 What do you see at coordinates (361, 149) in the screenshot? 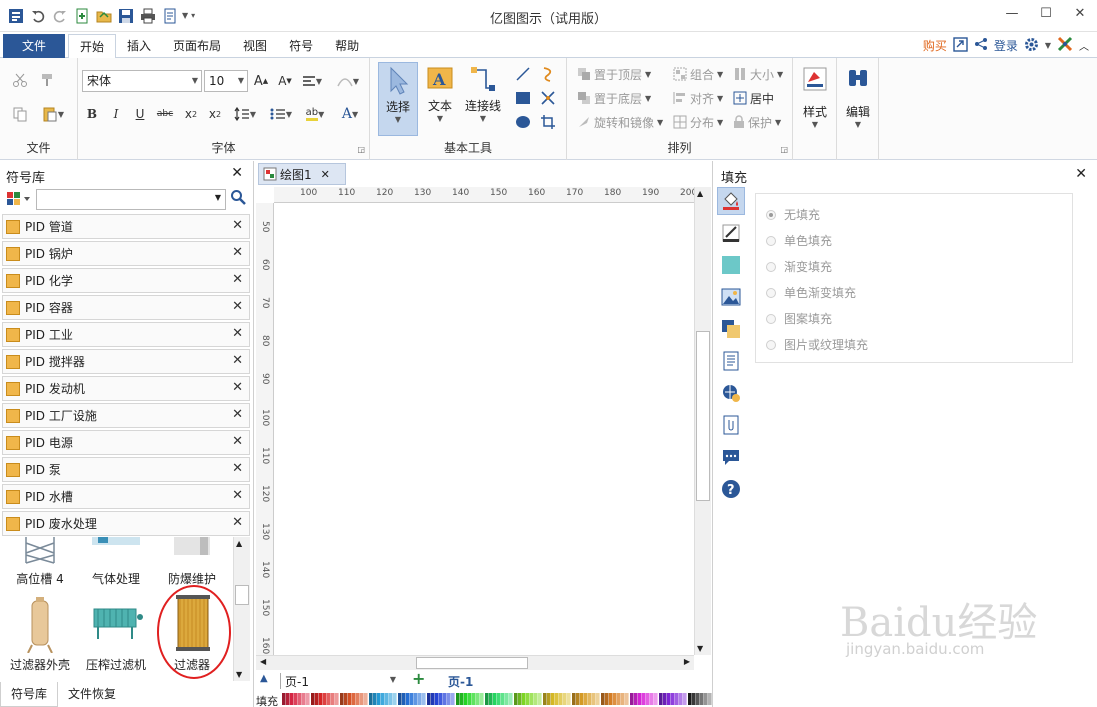
I see `font-dialog-launcher-icon: ◲` at bounding box center [361, 149].